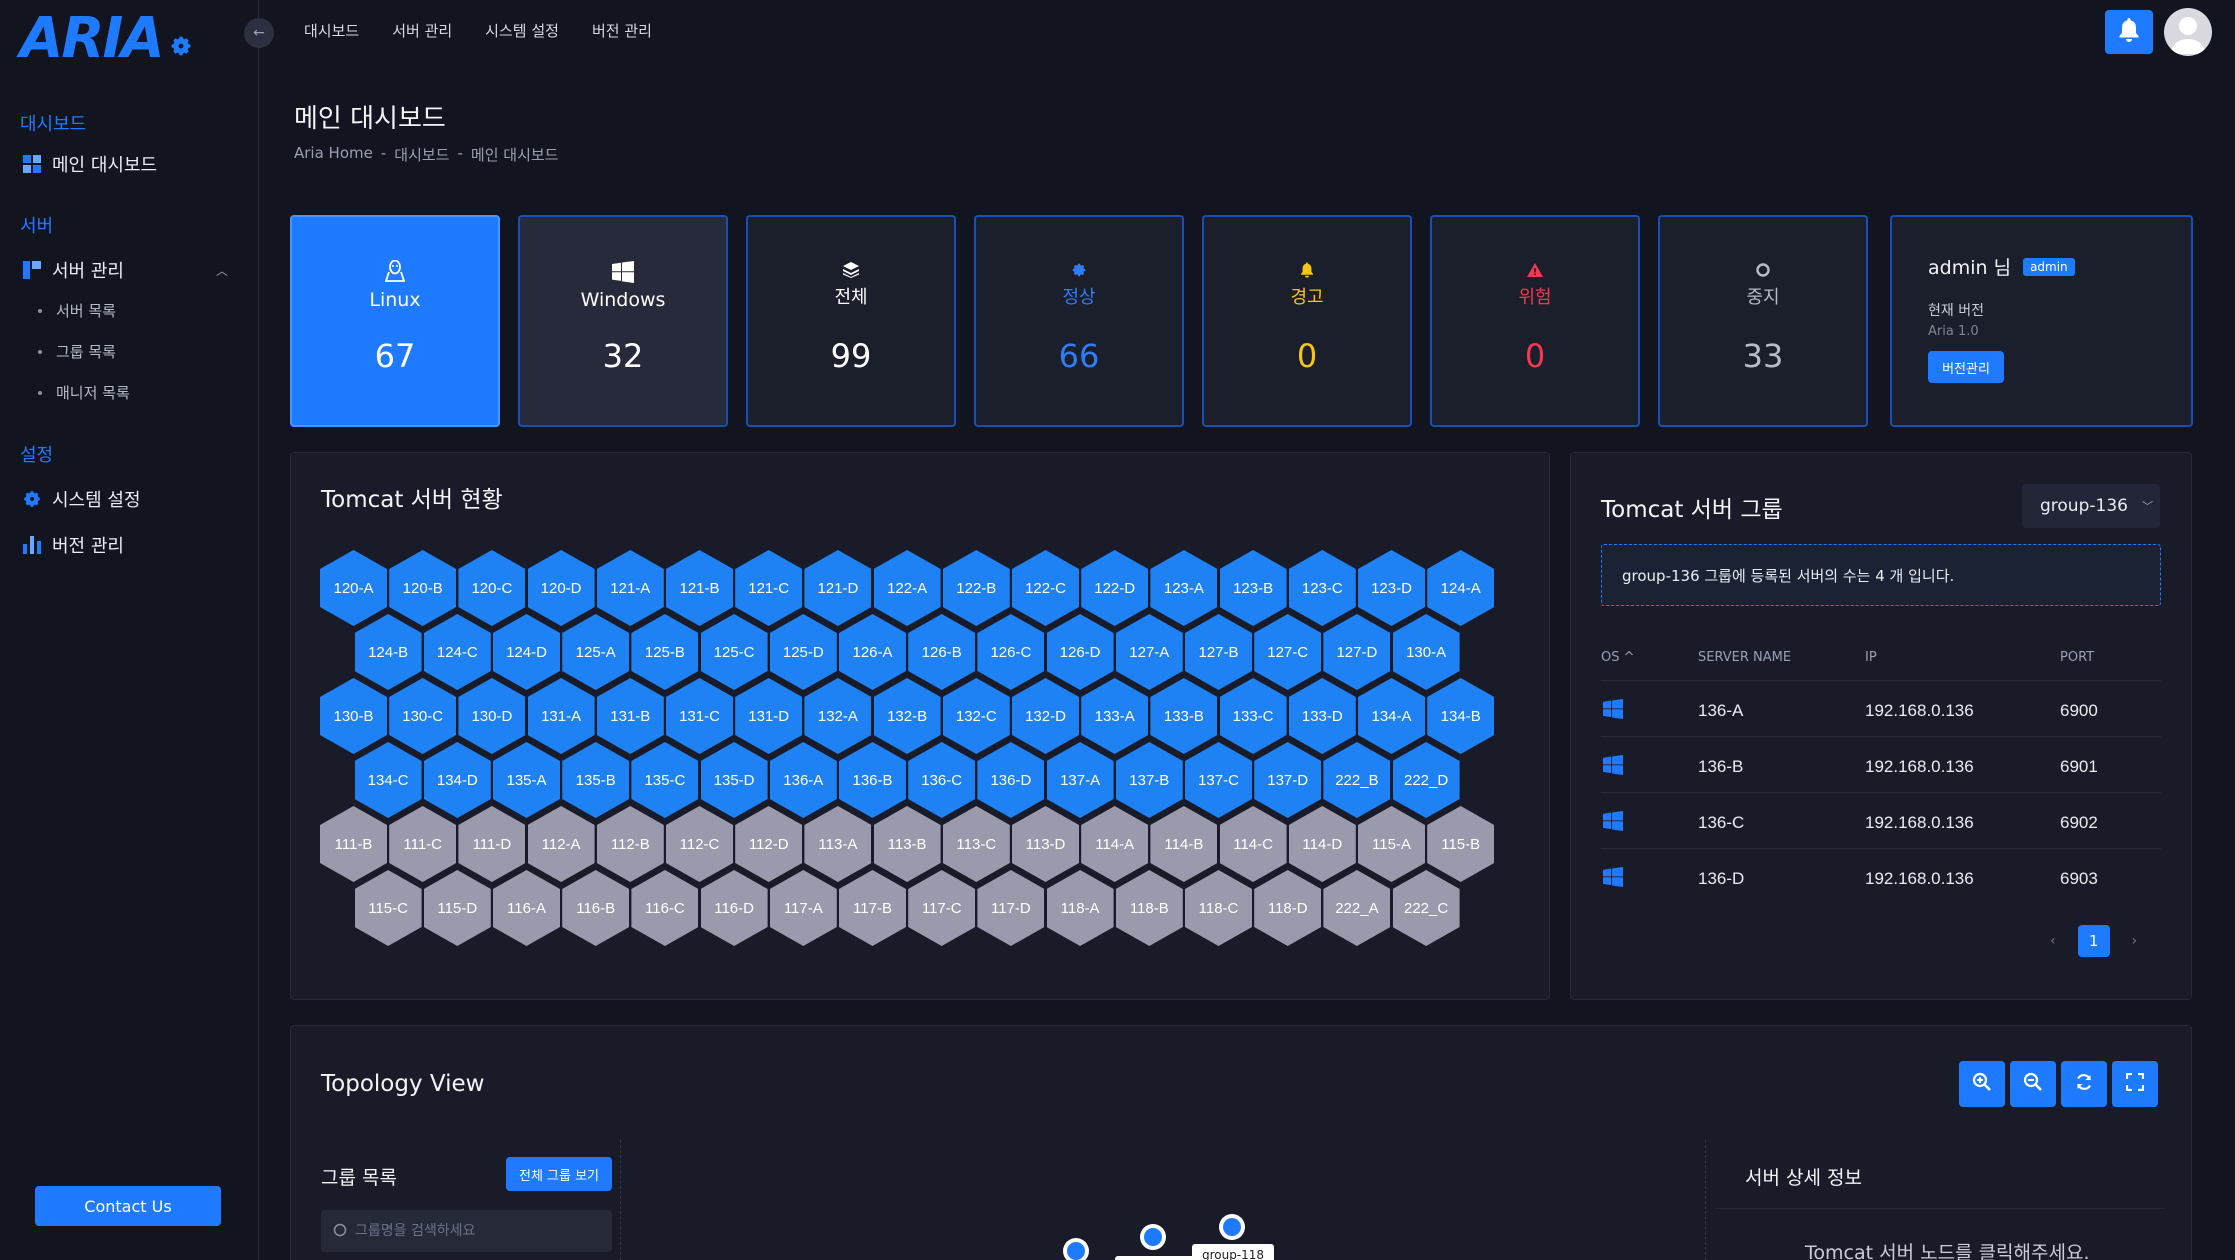  Describe the element at coordinates (1011, 908) in the screenshot. I see `server-hex: 117-D` at that location.